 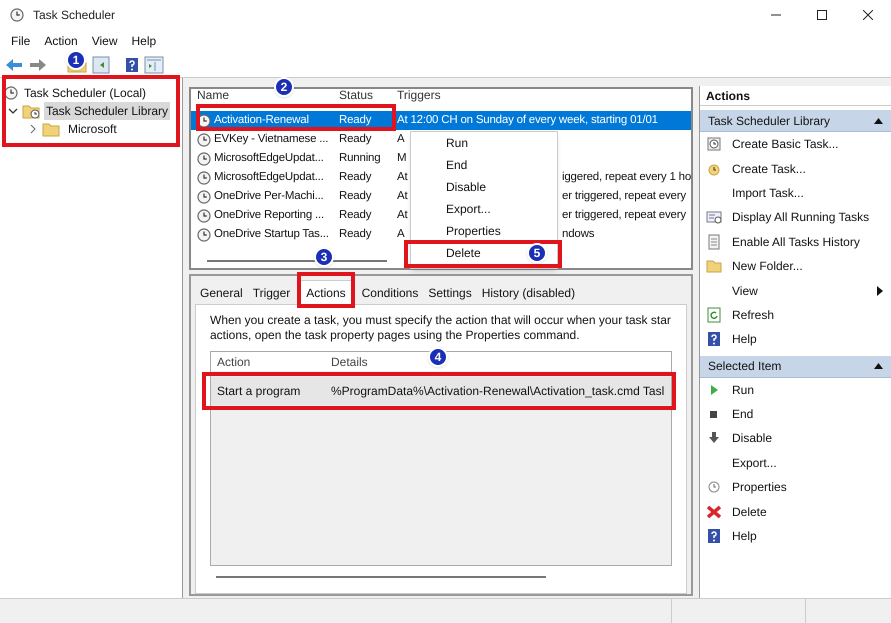 I want to click on folder-clock-icon, so click(x=31, y=111).